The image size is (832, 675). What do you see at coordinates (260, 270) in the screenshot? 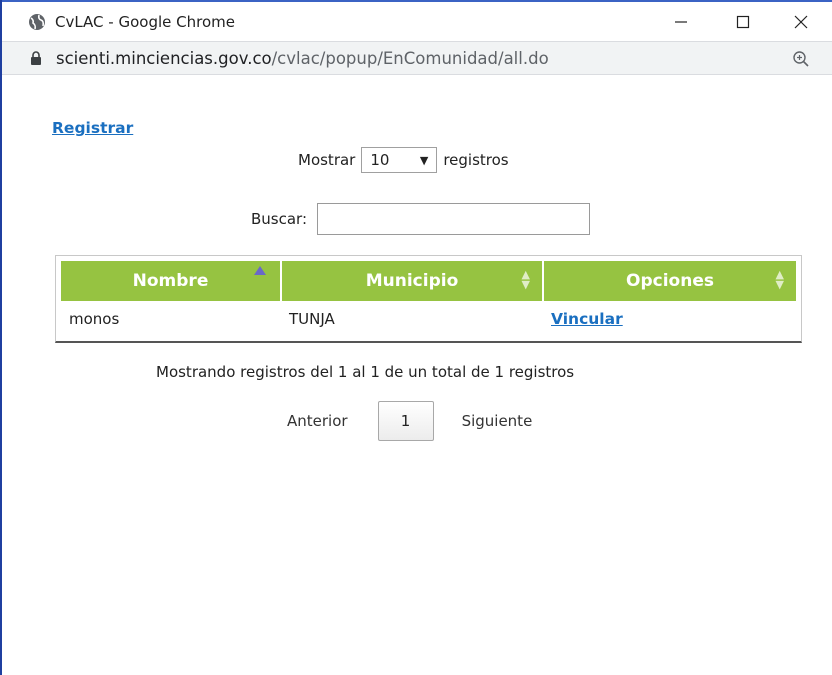
I see `sort-ascending-icon` at bounding box center [260, 270].